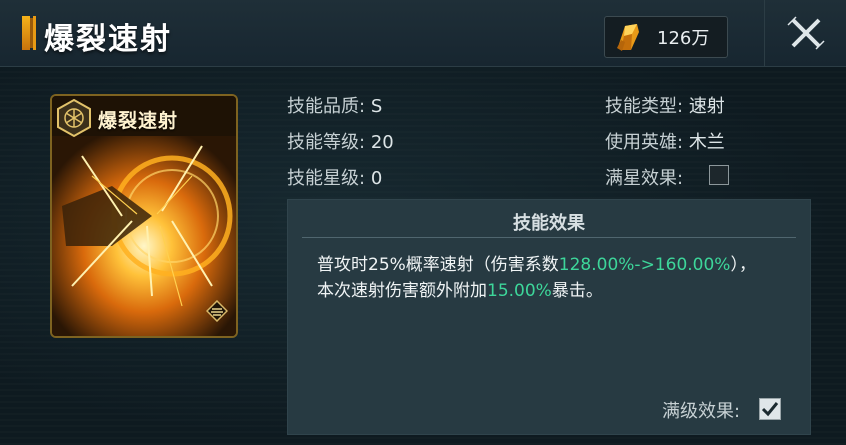 The width and height of the screenshot is (846, 445). Describe the element at coordinates (549, 237) in the screenshot. I see `skill-effect-divider` at that location.